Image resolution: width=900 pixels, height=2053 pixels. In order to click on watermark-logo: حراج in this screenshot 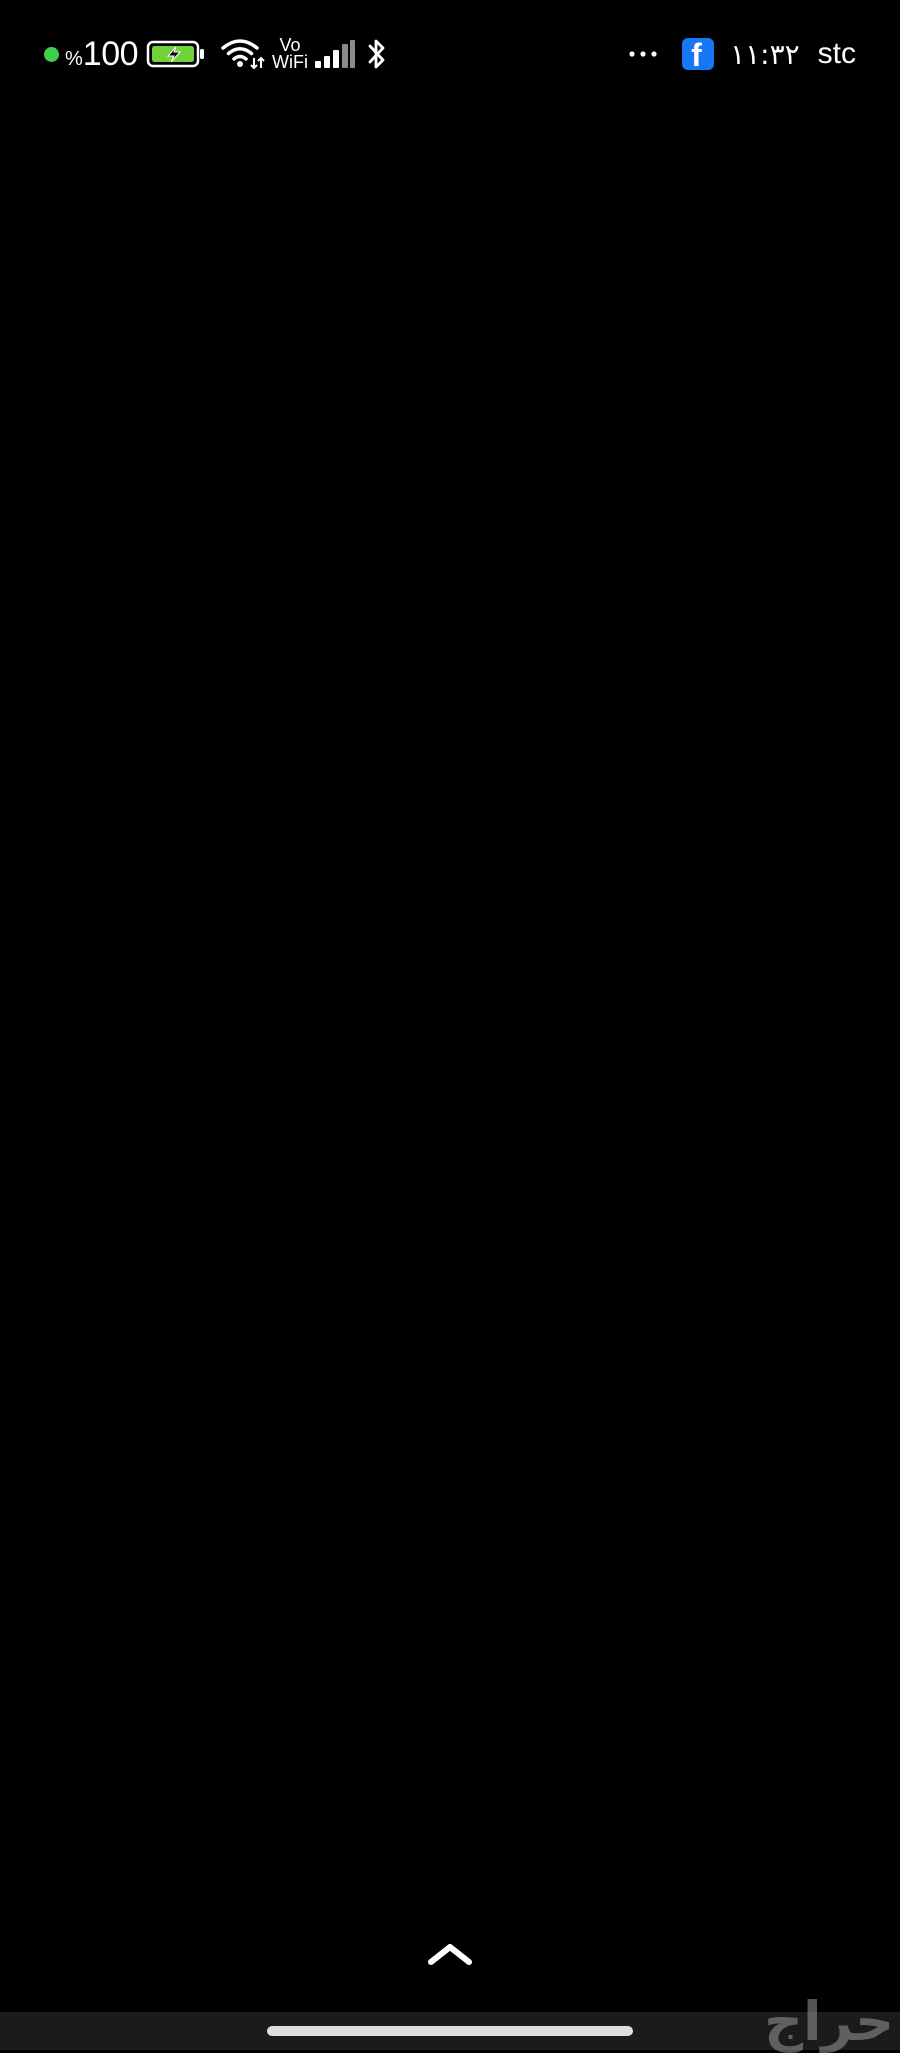, I will do `click(829, 2021)`.